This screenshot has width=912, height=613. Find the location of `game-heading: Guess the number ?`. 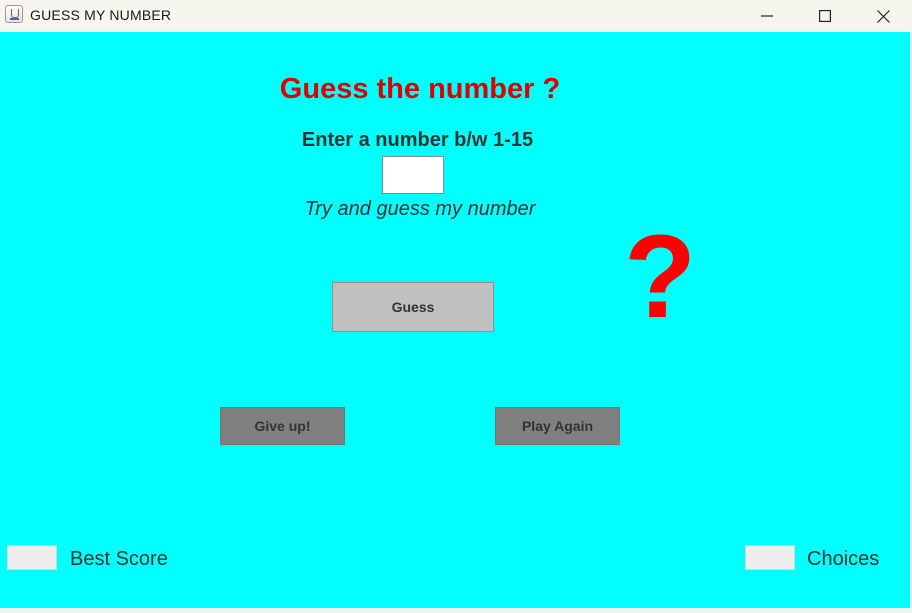

game-heading: Guess the number ? is located at coordinates (420, 89).